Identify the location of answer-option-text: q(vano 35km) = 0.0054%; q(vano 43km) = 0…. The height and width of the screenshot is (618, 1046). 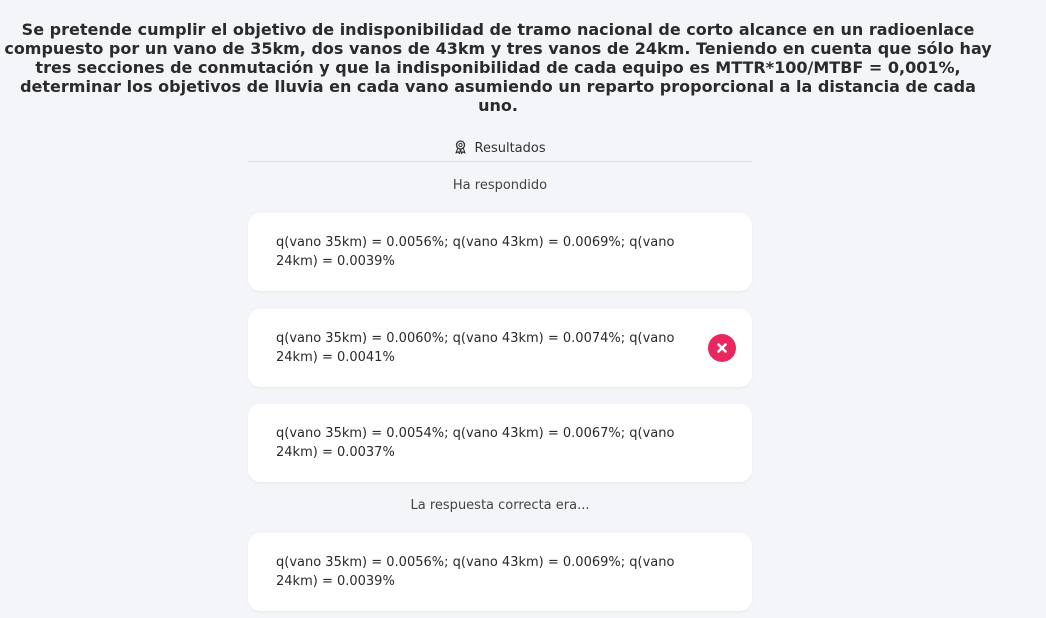
(475, 443).